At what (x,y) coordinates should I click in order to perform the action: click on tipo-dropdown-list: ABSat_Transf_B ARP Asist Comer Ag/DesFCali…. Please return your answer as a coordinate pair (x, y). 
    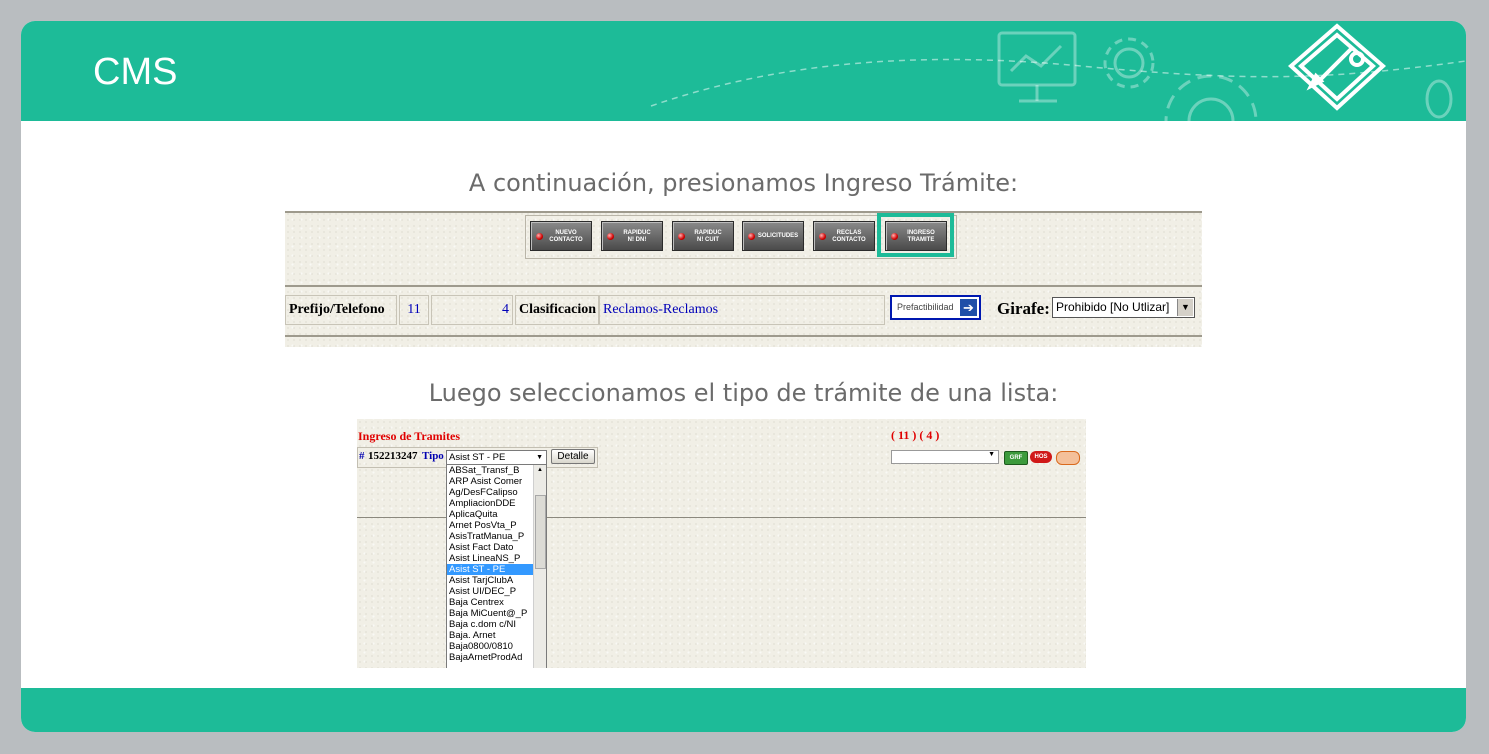
    Looking at the image, I should click on (496, 566).